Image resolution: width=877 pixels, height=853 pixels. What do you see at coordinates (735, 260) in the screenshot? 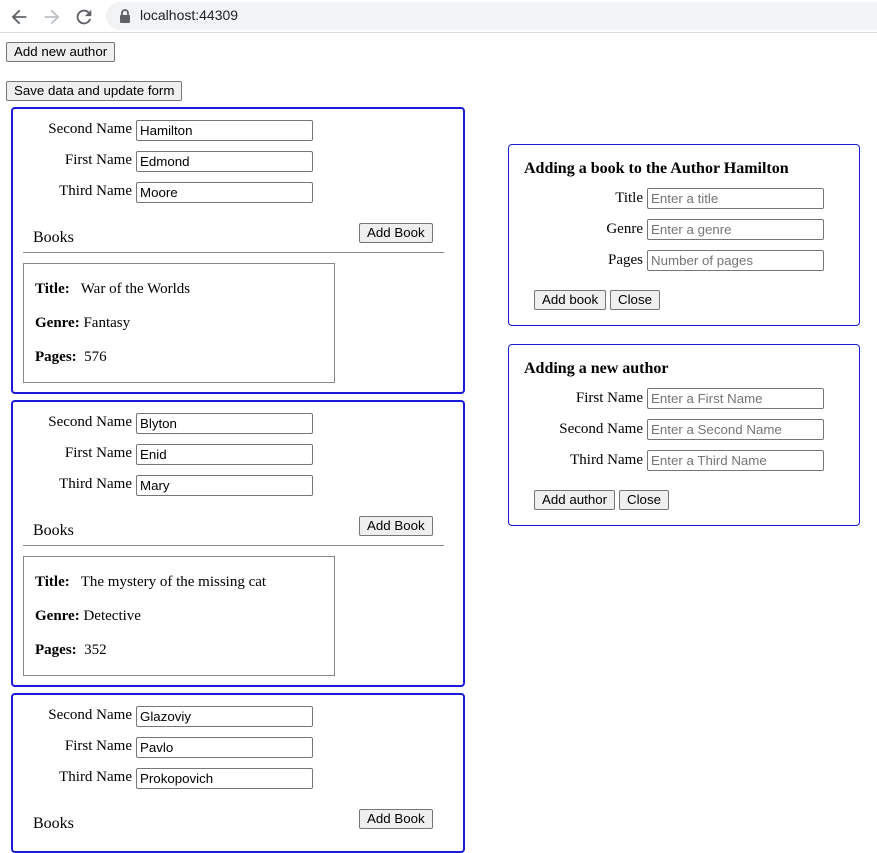
I see `book-pages-input` at bounding box center [735, 260].